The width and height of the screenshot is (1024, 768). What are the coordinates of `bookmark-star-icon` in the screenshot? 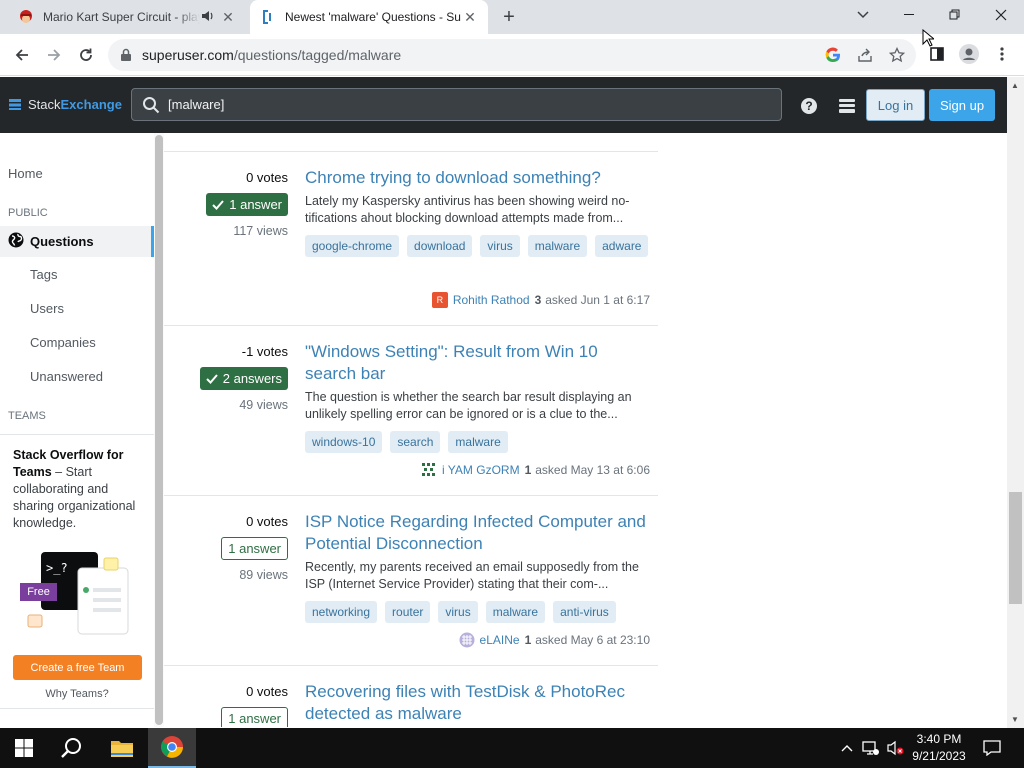 It's located at (897, 55).